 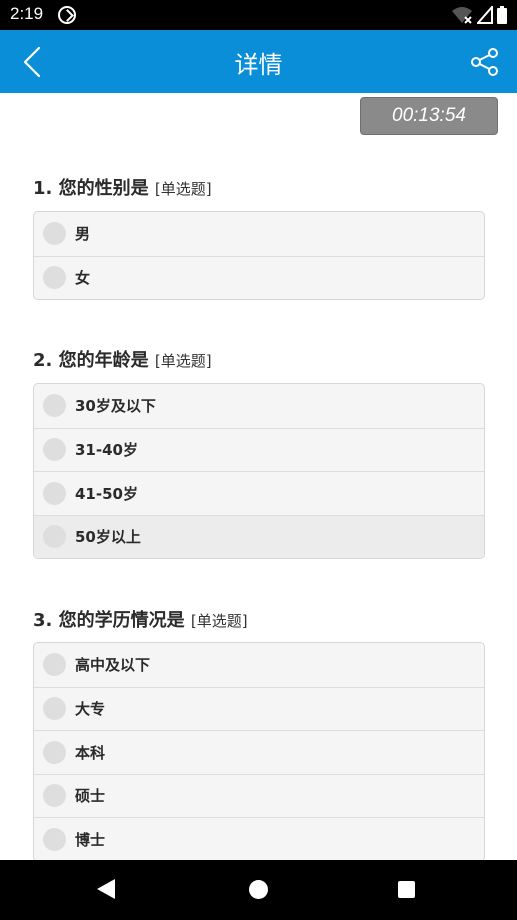 What do you see at coordinates (106, 450) in the screenshot?
I see `option-label: 31-40岁` at bounding box center [106, 450].